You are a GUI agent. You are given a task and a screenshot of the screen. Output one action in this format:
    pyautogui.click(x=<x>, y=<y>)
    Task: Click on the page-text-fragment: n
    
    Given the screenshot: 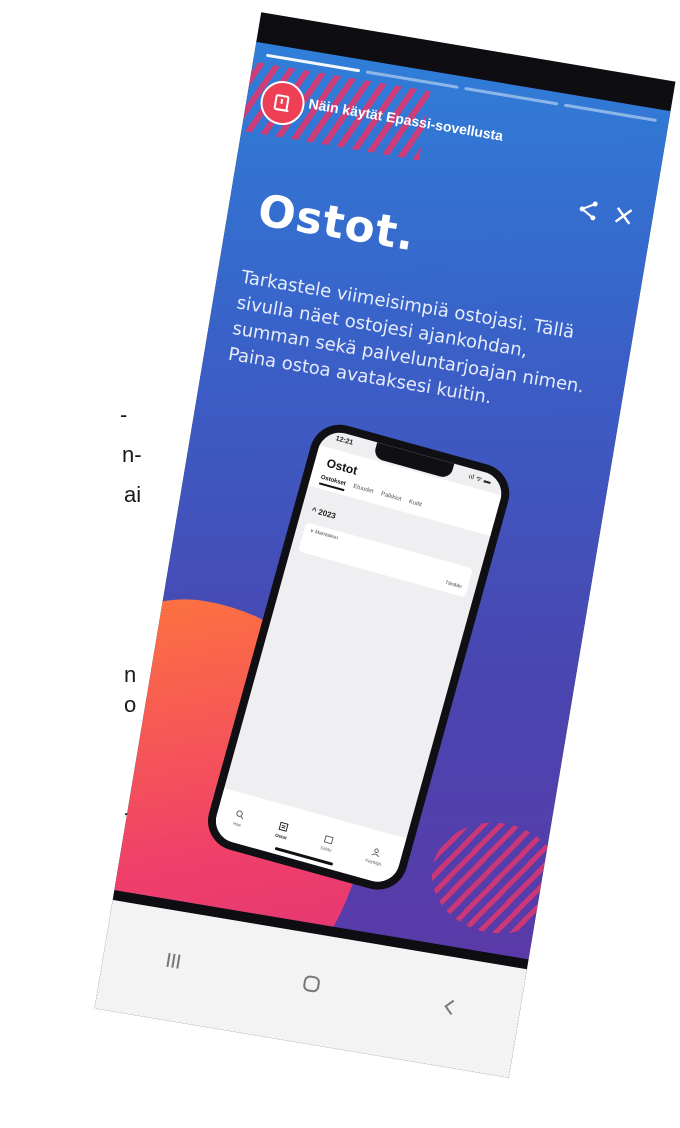 What is the action you would take?
    pyautogui.click(x=130, y=674)
    